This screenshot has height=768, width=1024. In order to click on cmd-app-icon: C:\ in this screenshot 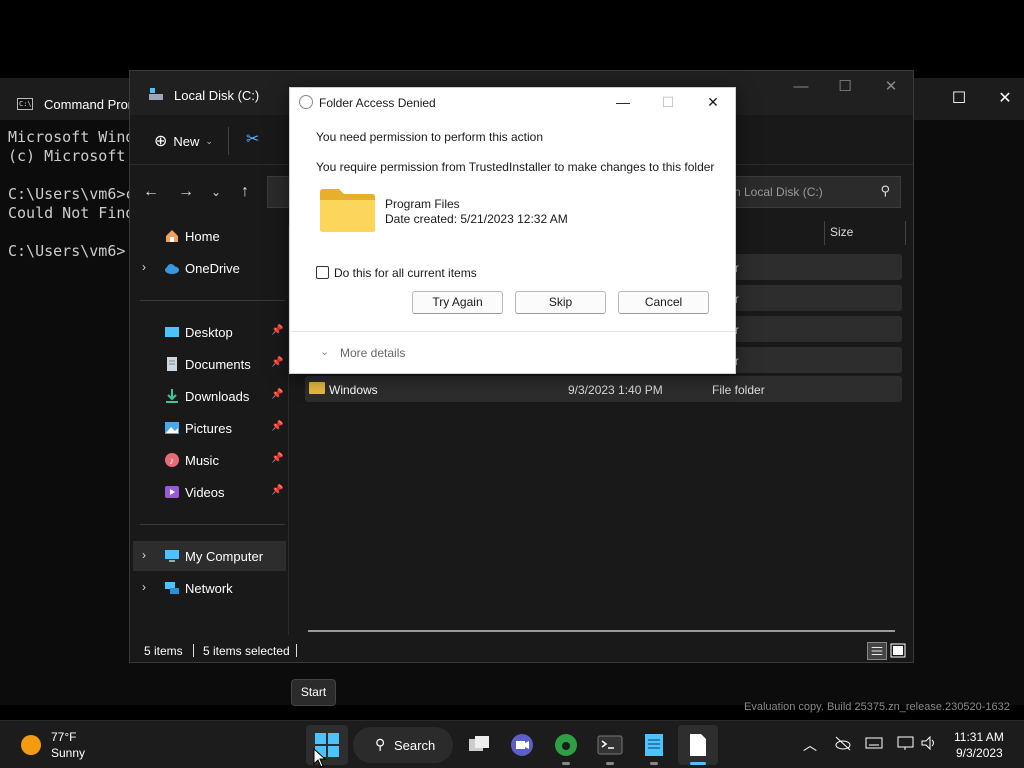, I will do `click(25, 104)`.